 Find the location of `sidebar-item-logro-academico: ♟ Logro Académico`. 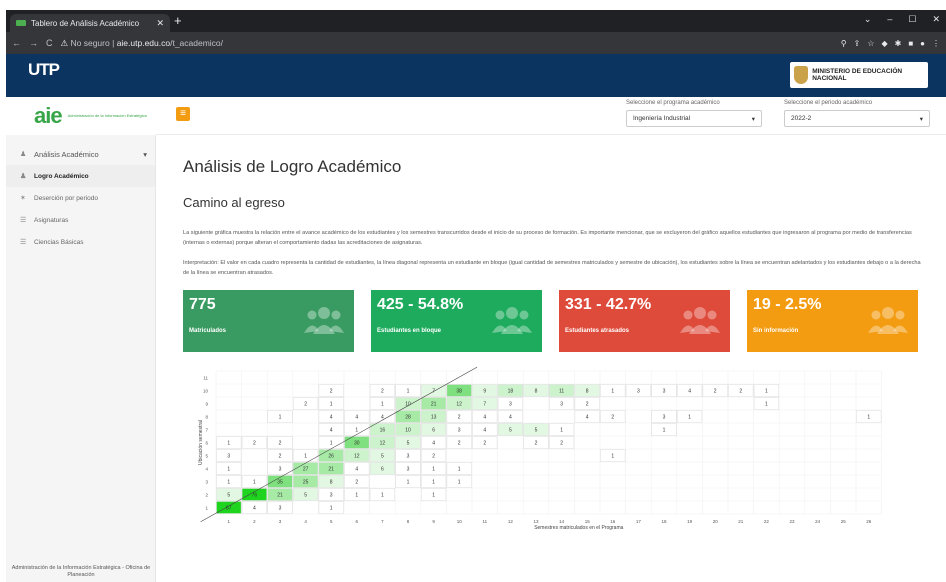

sidebar-item-logro-academico: ♟ Logro Académico is located at coordinates (80, 176).